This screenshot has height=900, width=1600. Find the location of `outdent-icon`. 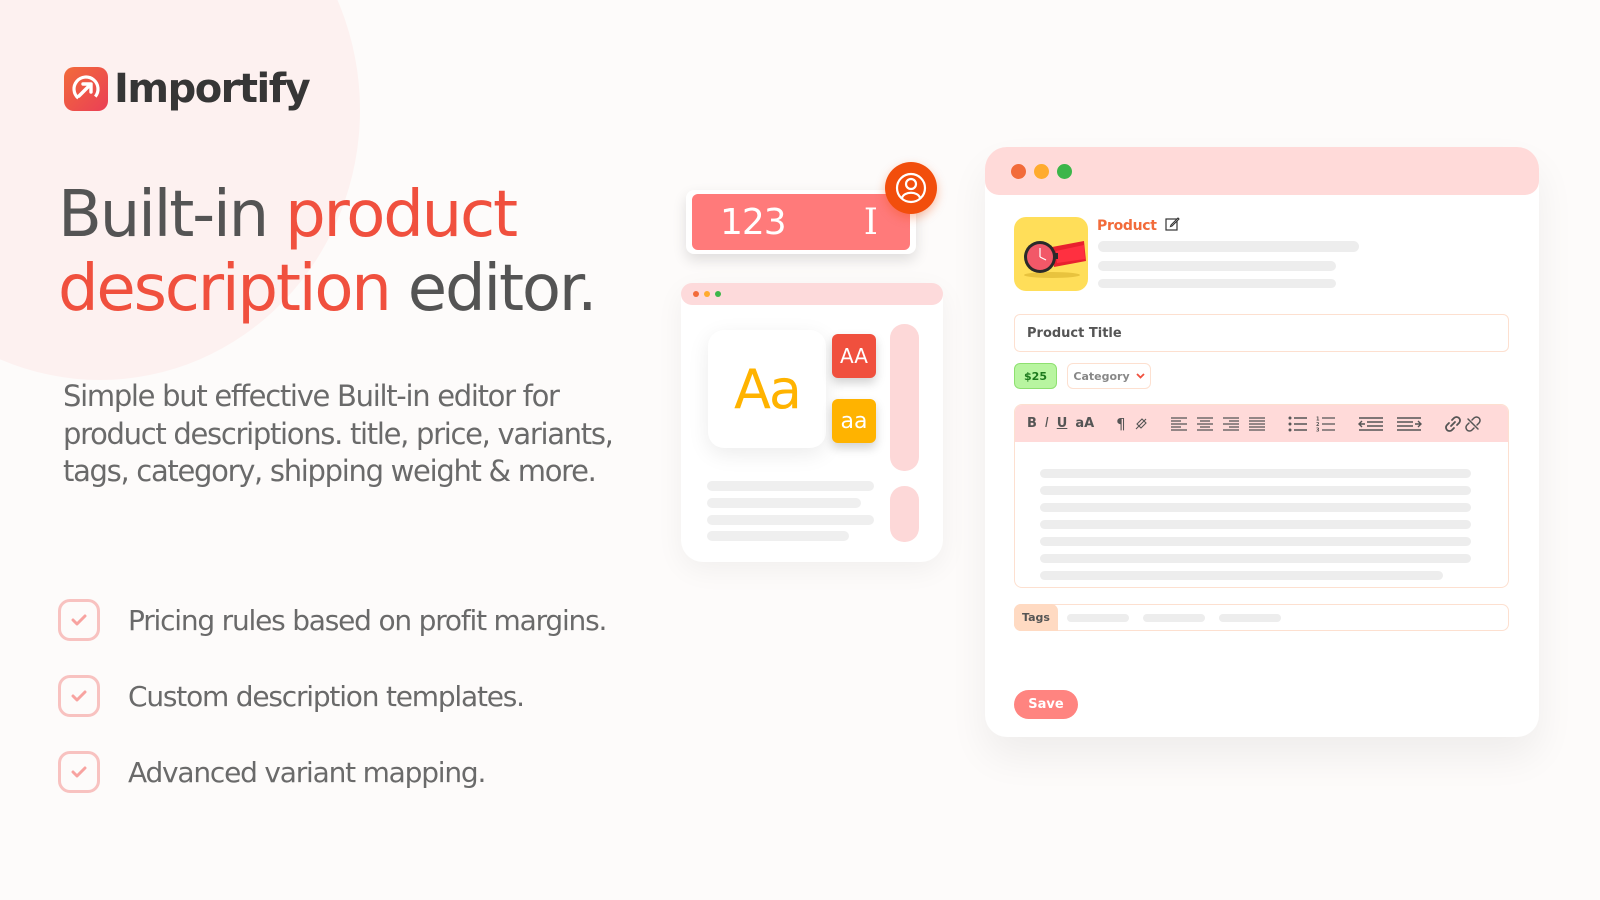

outdent-icon is located at coordinates (1370, 424).